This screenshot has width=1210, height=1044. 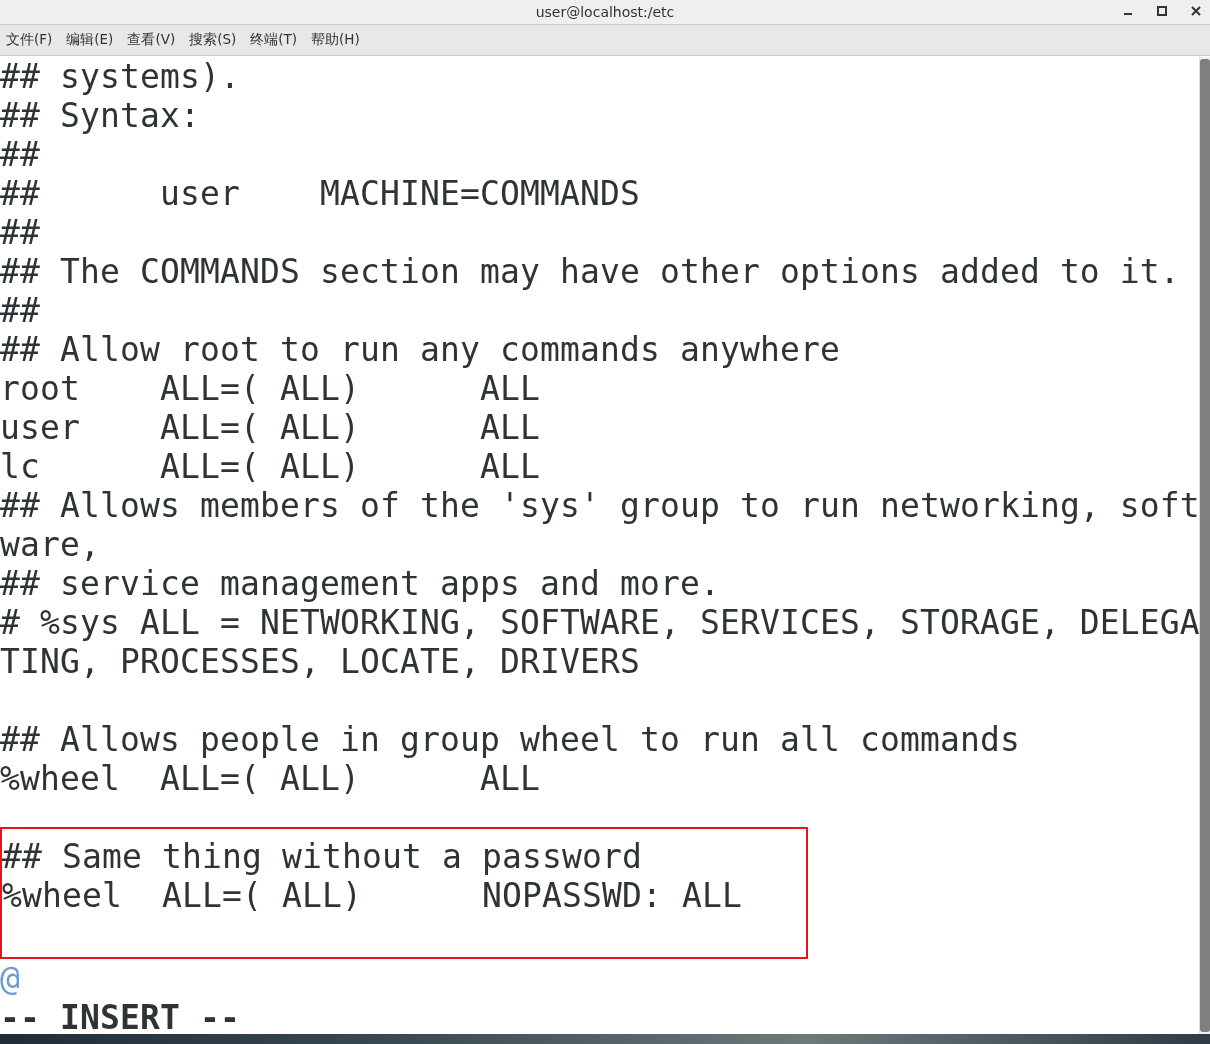 I want to click on code-line: ## service management apps and more., so click(x=360, y=583).